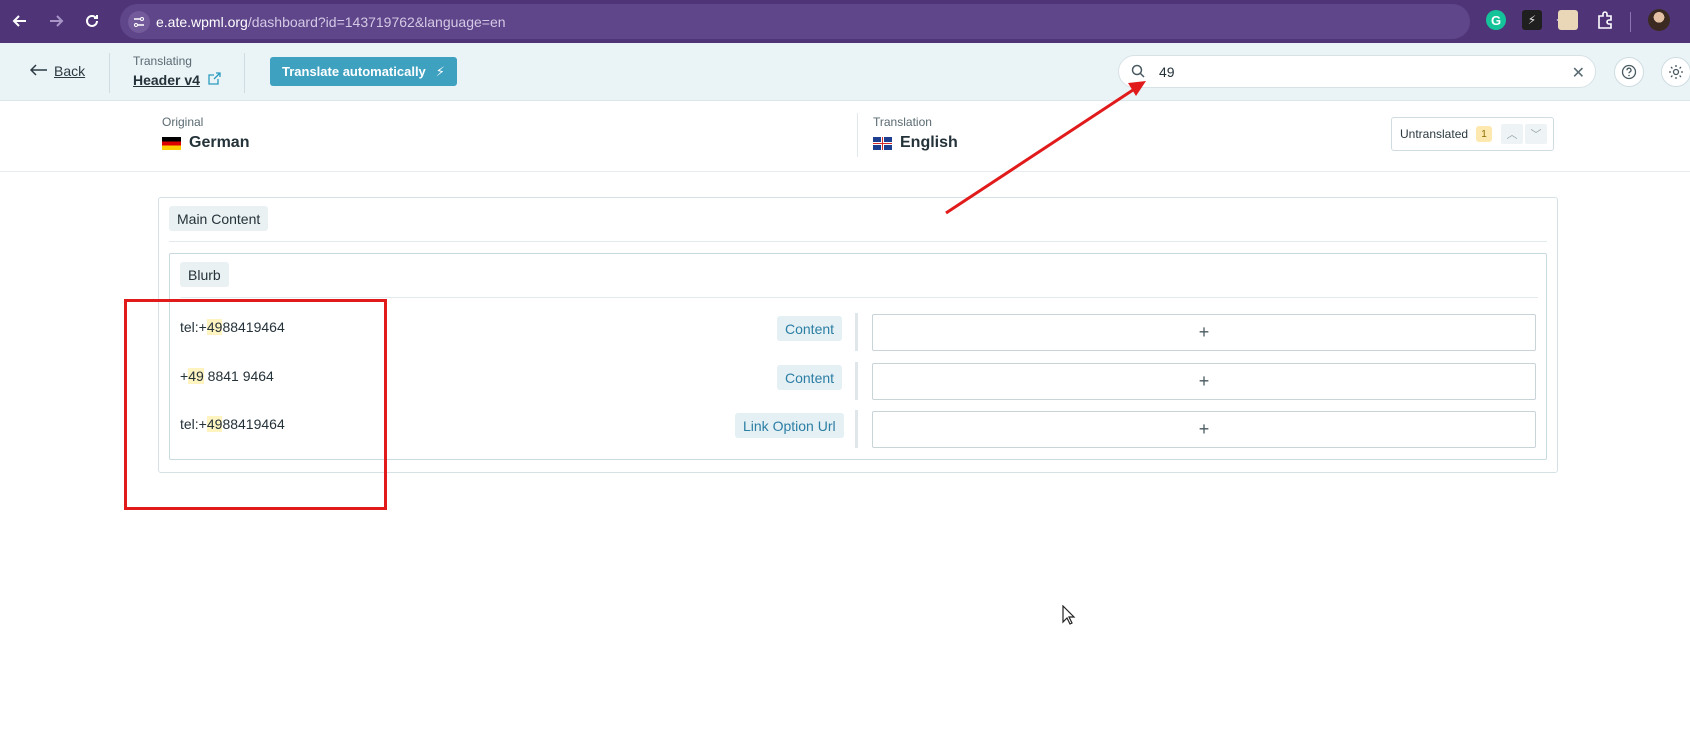 This screenshot has height=748, width=1690. What do you see at coordinates (1069, 617) in the screenshot?
I see `mouse-cursor-icon` at bounding box center [1069, 617].